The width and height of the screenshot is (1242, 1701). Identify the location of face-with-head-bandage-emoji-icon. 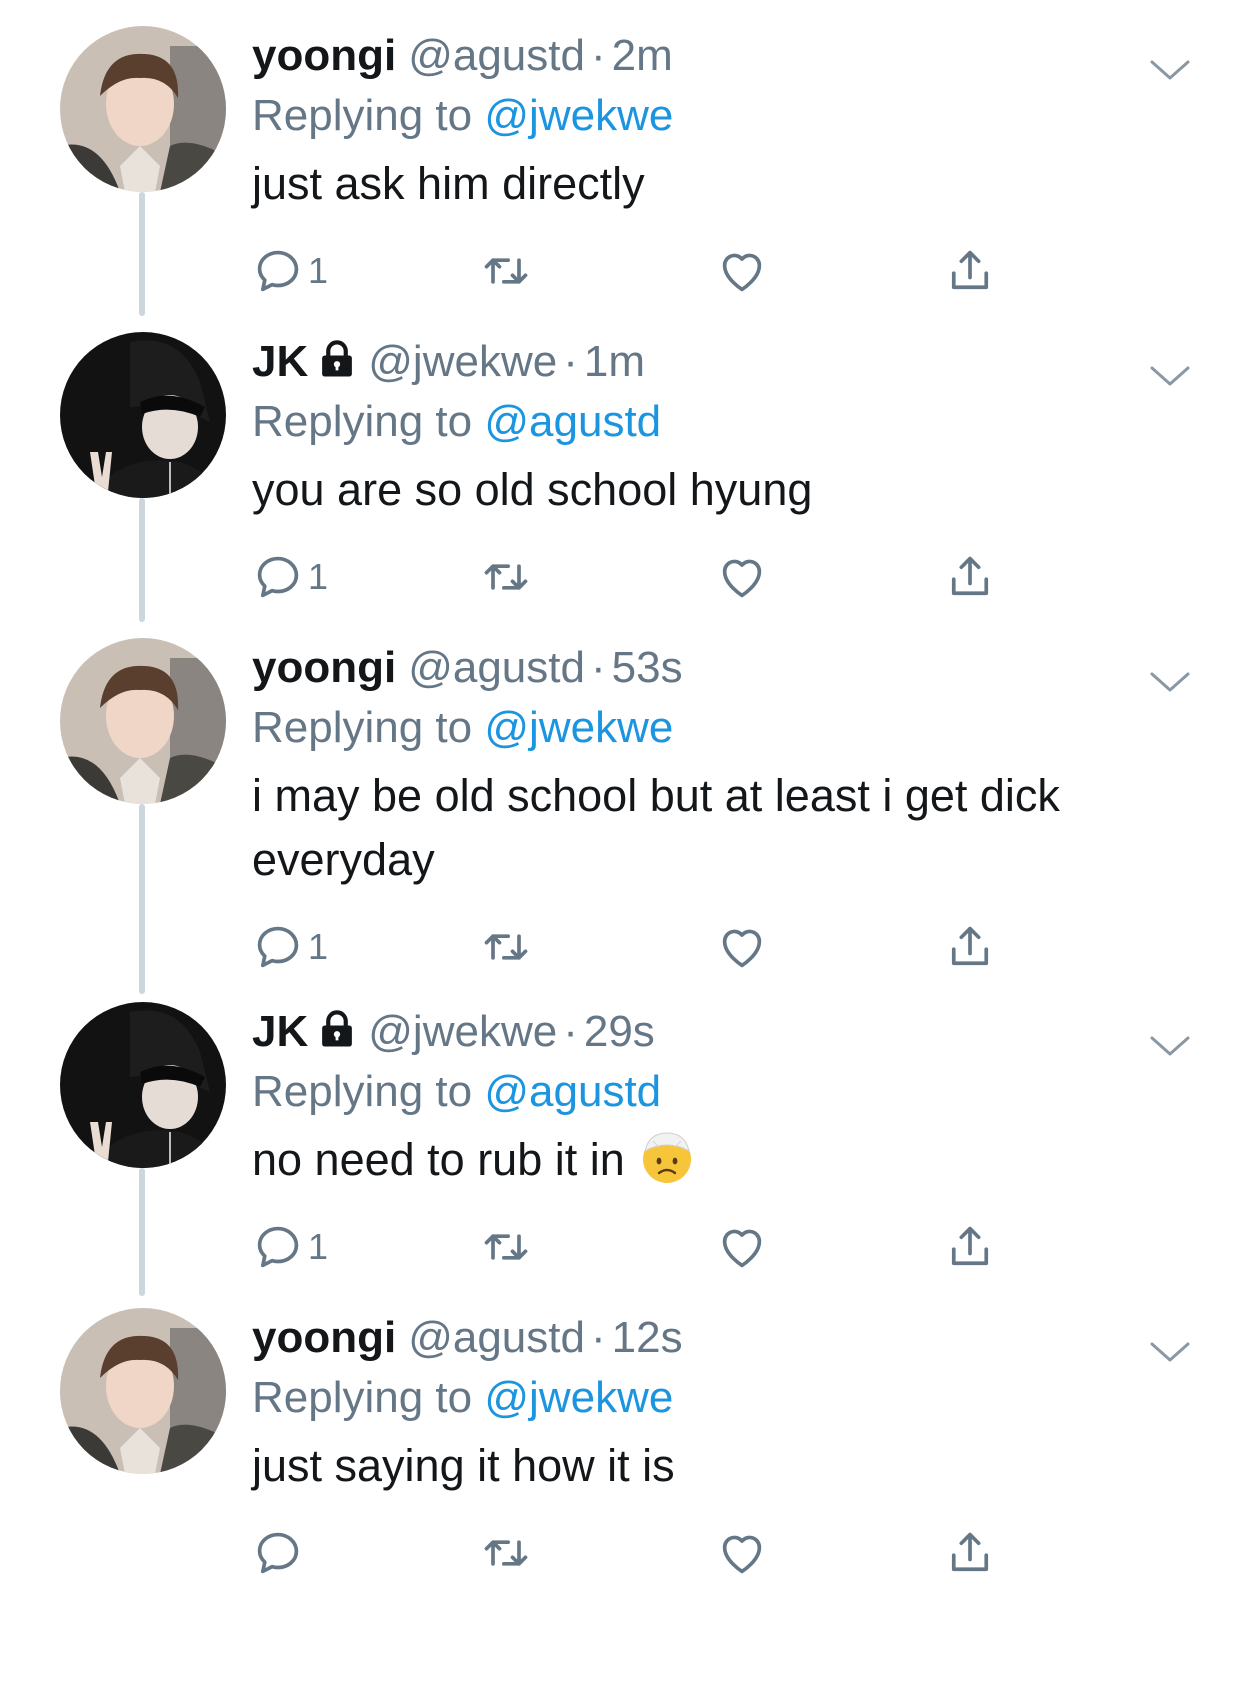
(666, 1157).